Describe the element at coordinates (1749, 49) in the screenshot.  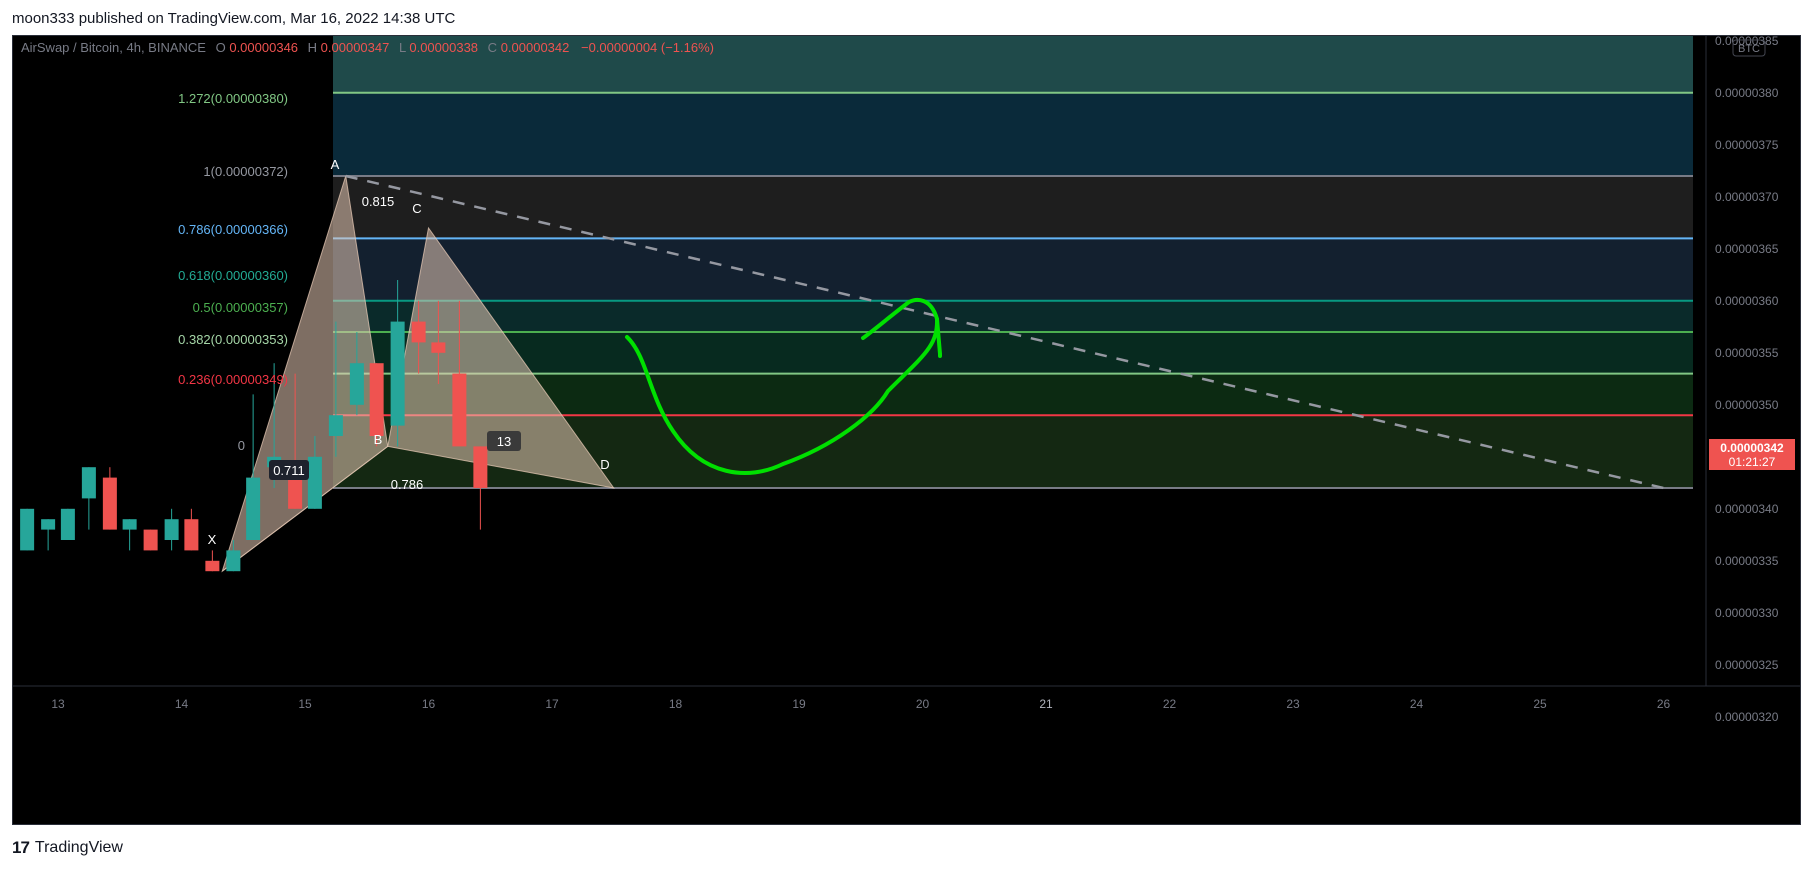
I see `currency-badge-label: BTC` at that location.